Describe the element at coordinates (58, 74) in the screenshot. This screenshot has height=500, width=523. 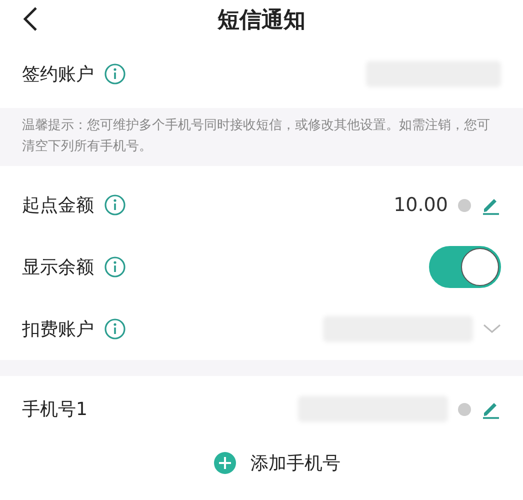
I see `row-label: 签约账户` at that location.